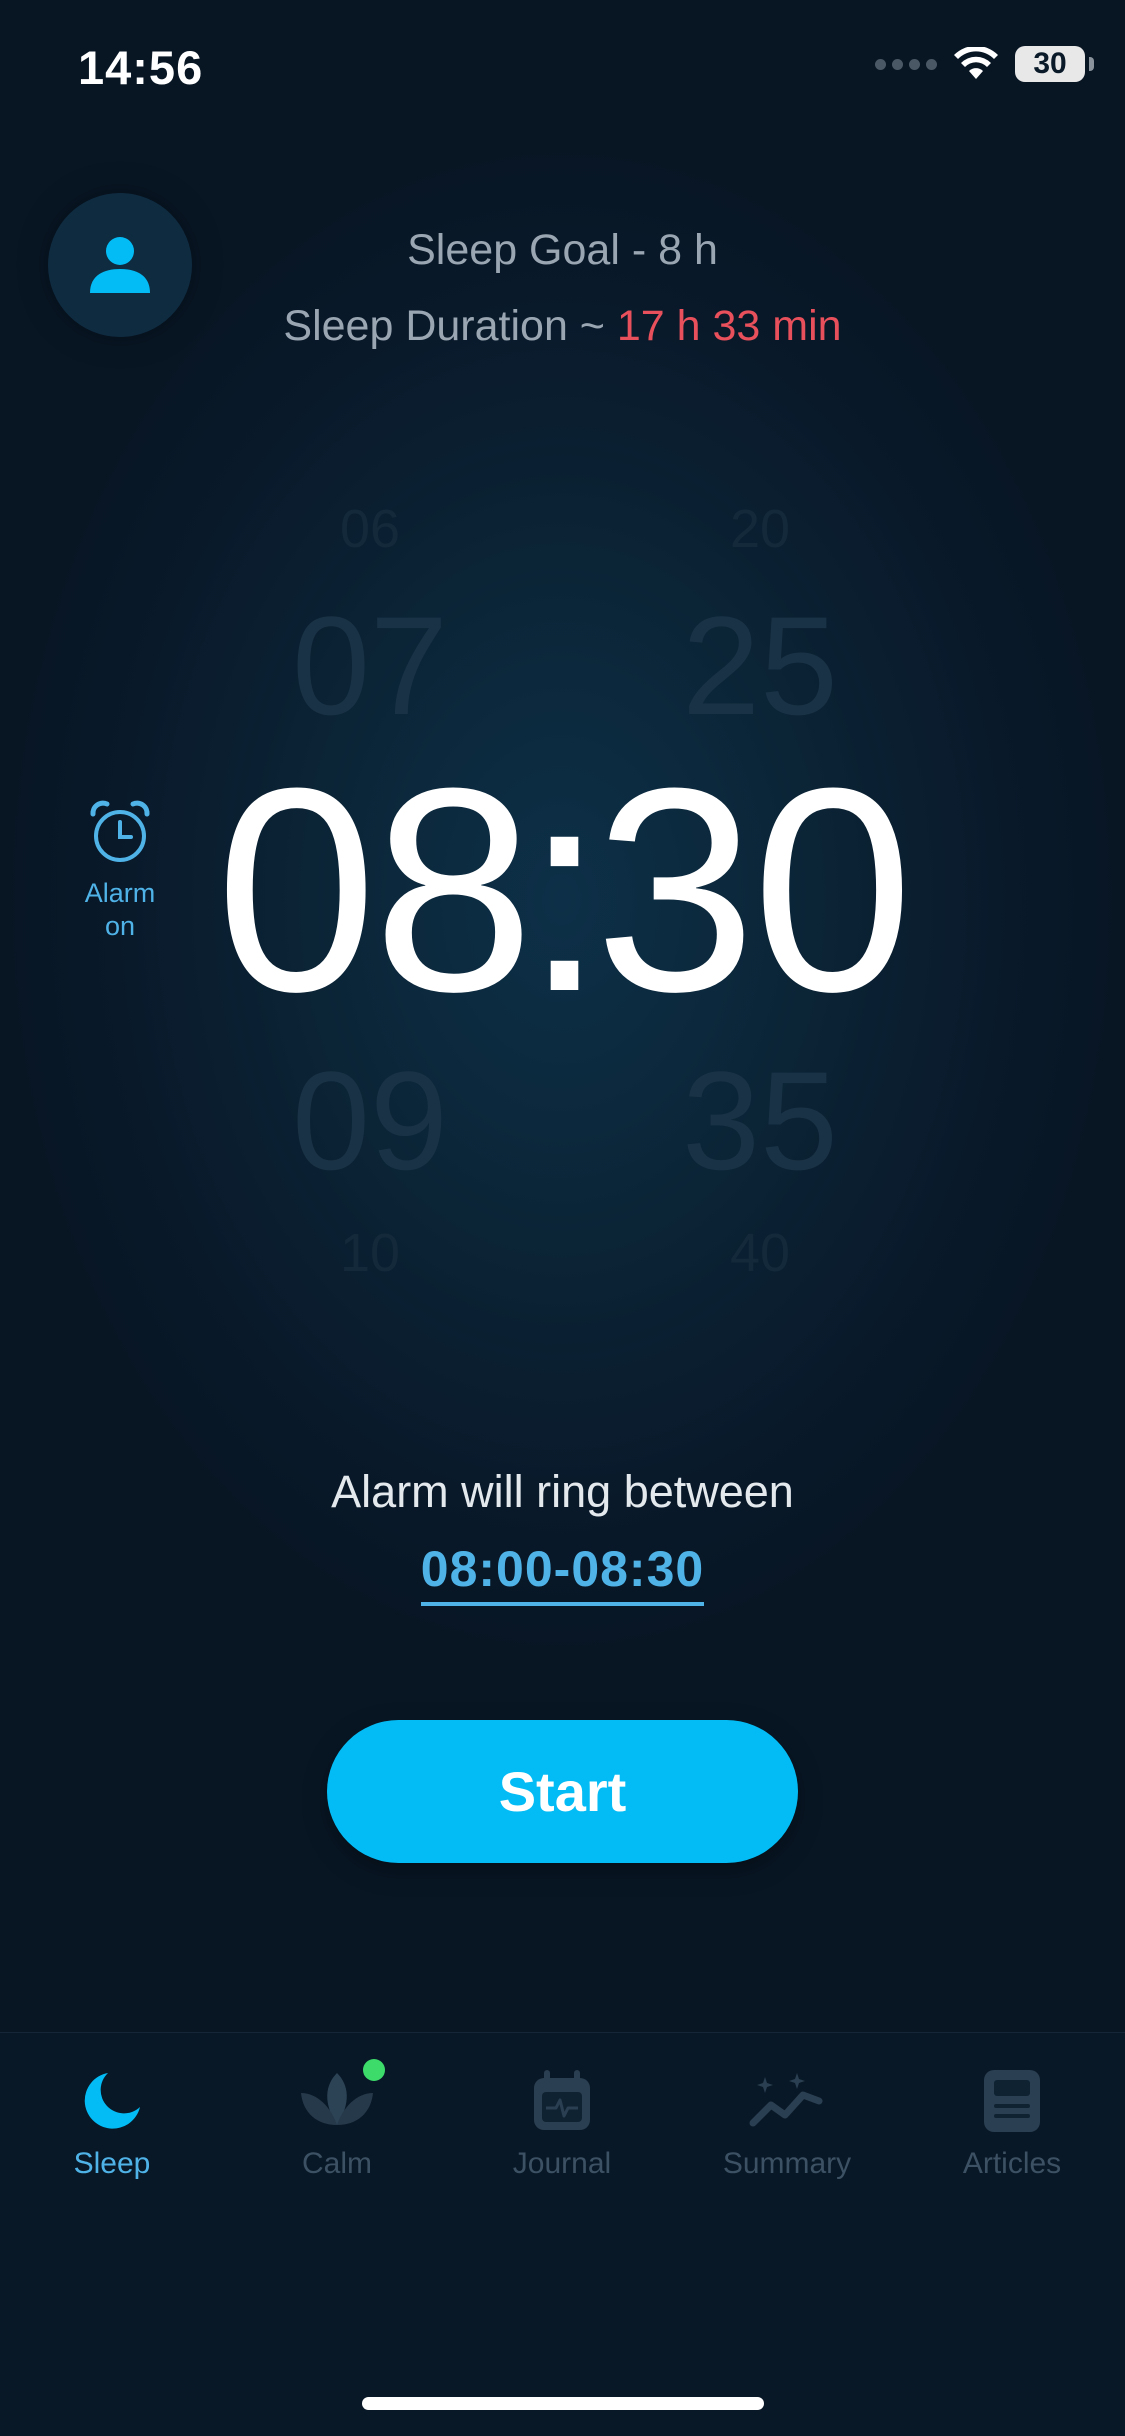 This screenshot has height=2436, width=1125. What do you see at coordinates (562, 1791) in the screenshot?
I see `start-button: Start` at bounding box center [562, 1791].